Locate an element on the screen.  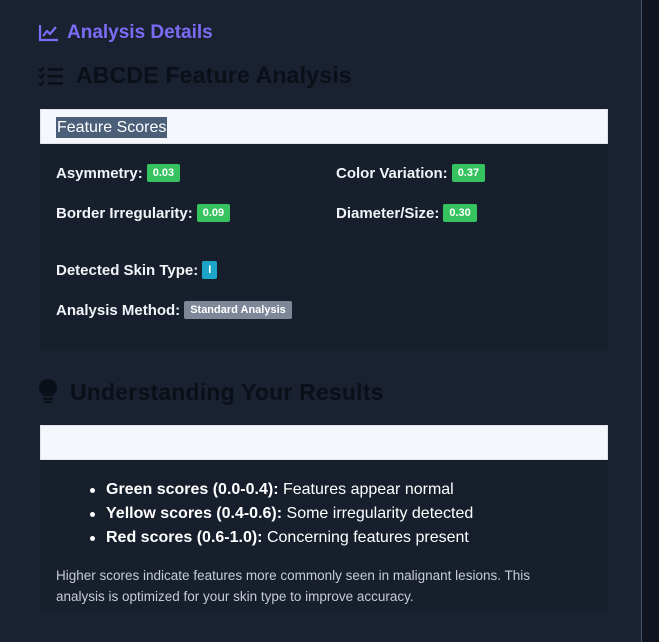
understanding-header is located at coordinates (324, 442).